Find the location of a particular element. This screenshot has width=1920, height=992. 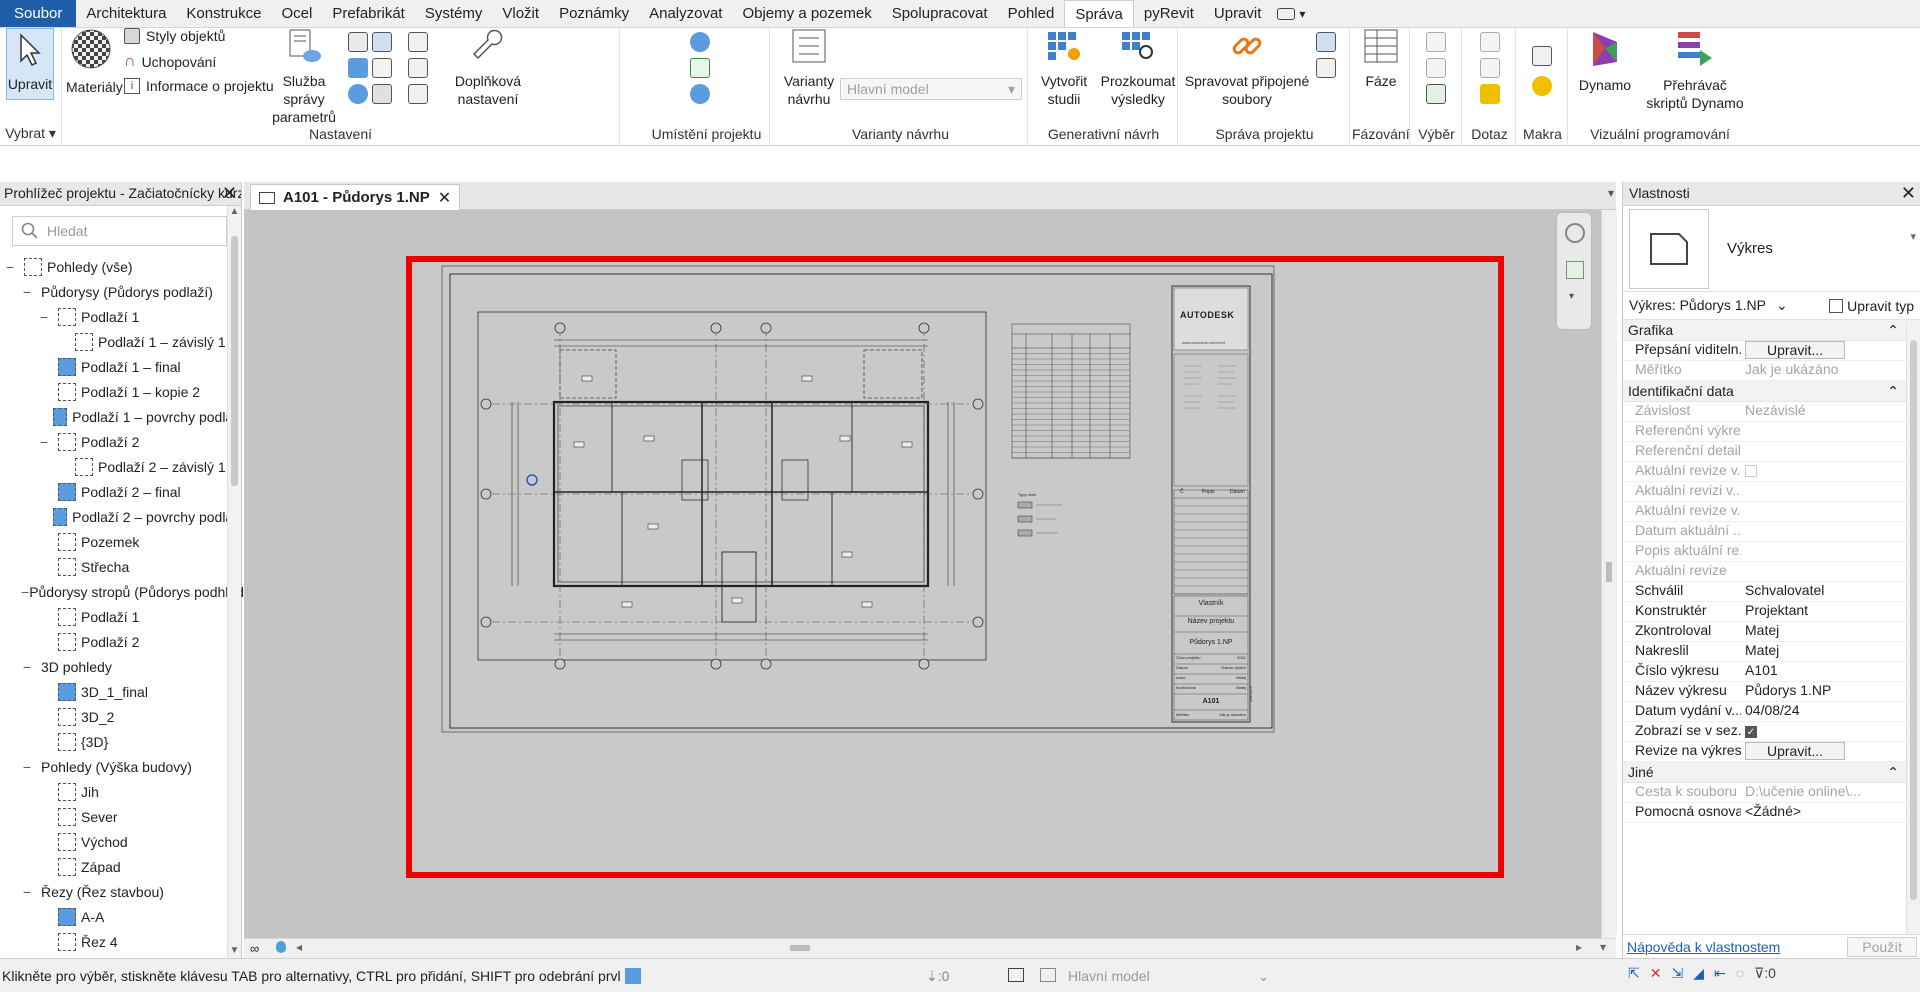

scroll-right-icon: ▸ is located at coordinates (1579, 947).